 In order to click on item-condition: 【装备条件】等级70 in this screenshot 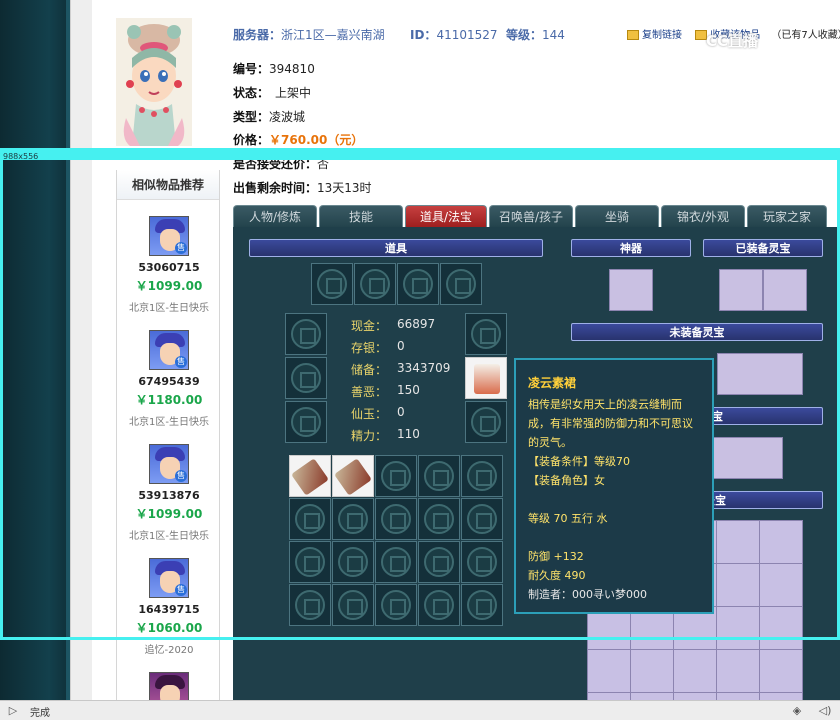, I will do `click(579, 461)`.